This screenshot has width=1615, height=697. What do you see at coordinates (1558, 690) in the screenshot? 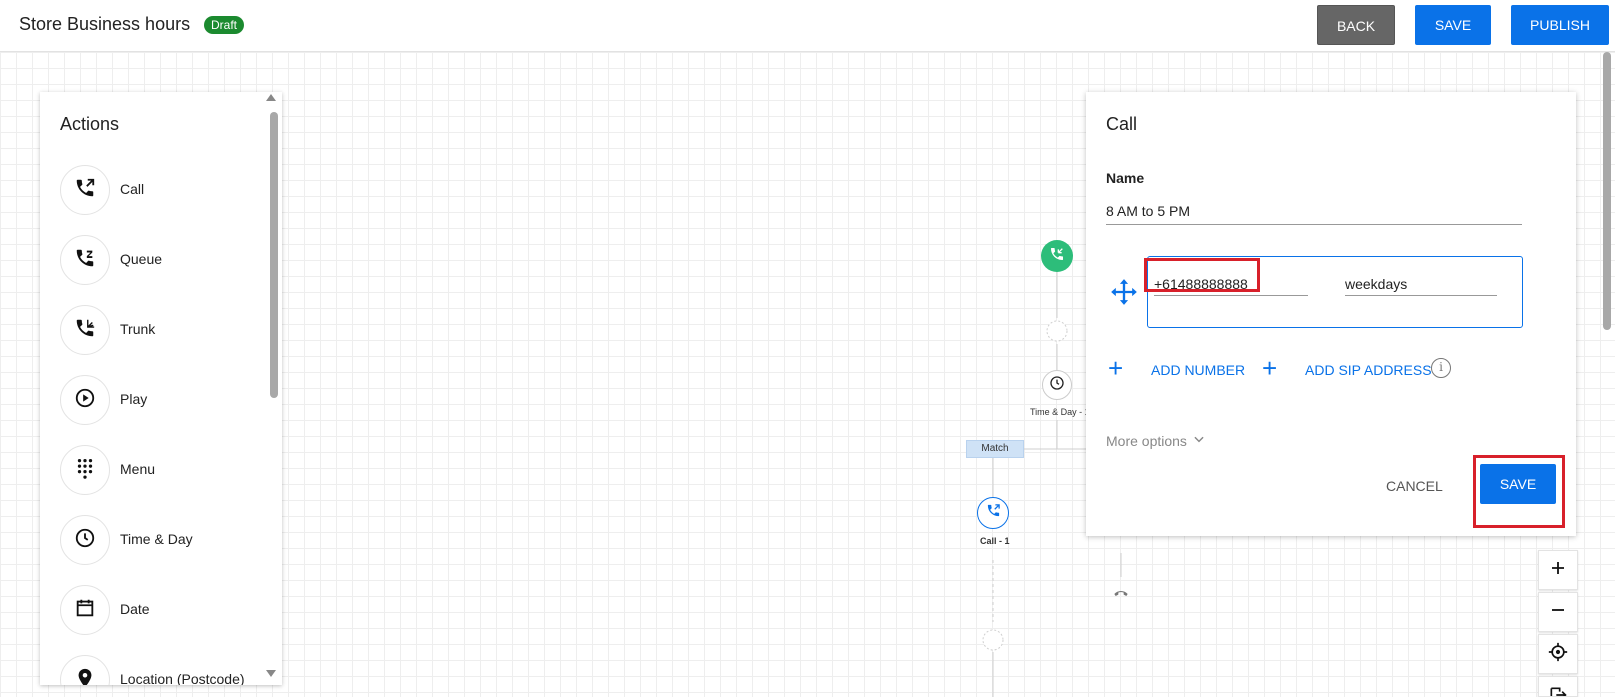
I see `export-icon` at bounding box center [1558, 690].